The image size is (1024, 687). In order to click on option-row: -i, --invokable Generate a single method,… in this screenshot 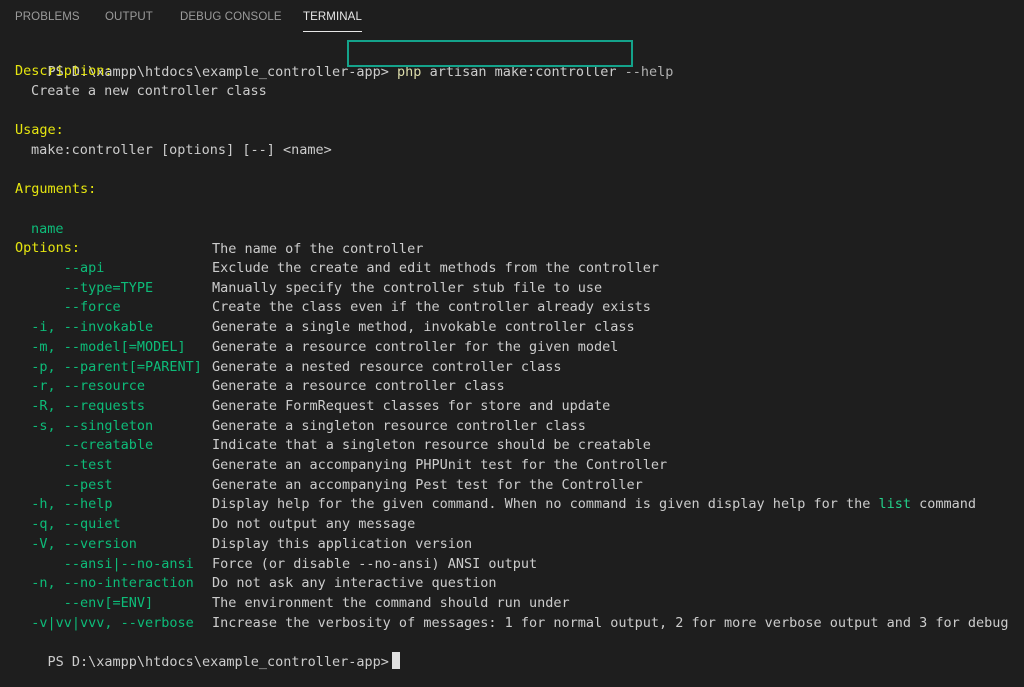, I will do `click(515, 327)`.